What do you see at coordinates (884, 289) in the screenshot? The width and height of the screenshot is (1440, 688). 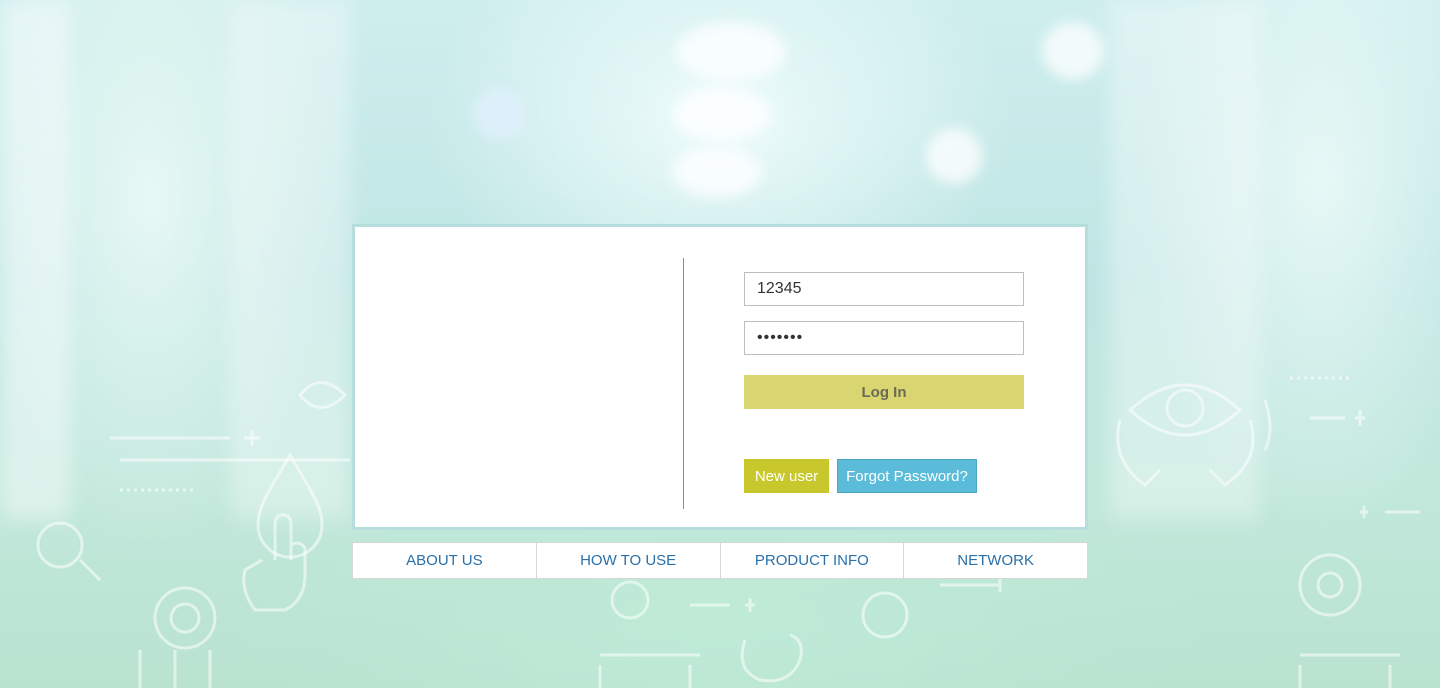 I see `username-input` at bounding box center [884, 289].